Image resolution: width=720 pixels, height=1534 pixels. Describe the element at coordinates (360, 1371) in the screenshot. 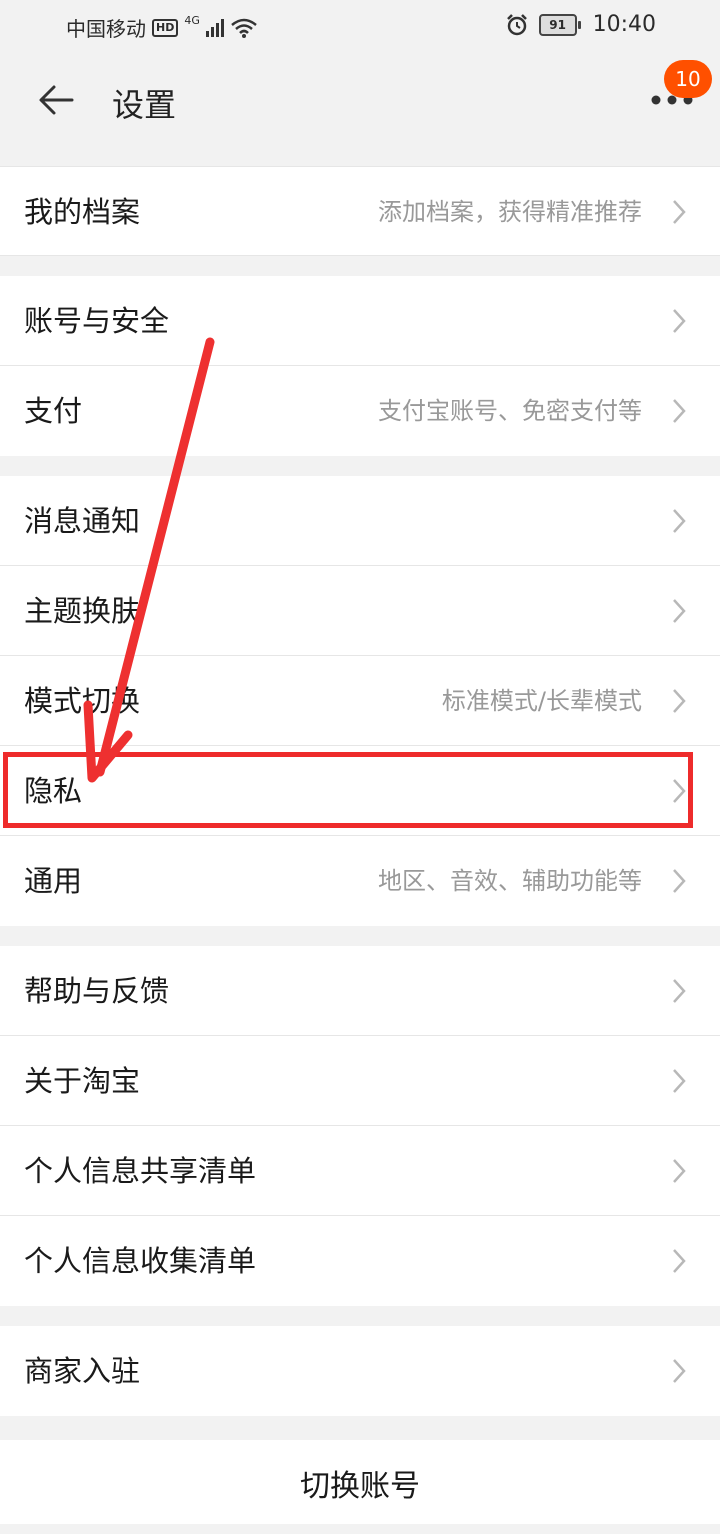

I see `settings-item-merchant-join: 商家入驻` at that location.